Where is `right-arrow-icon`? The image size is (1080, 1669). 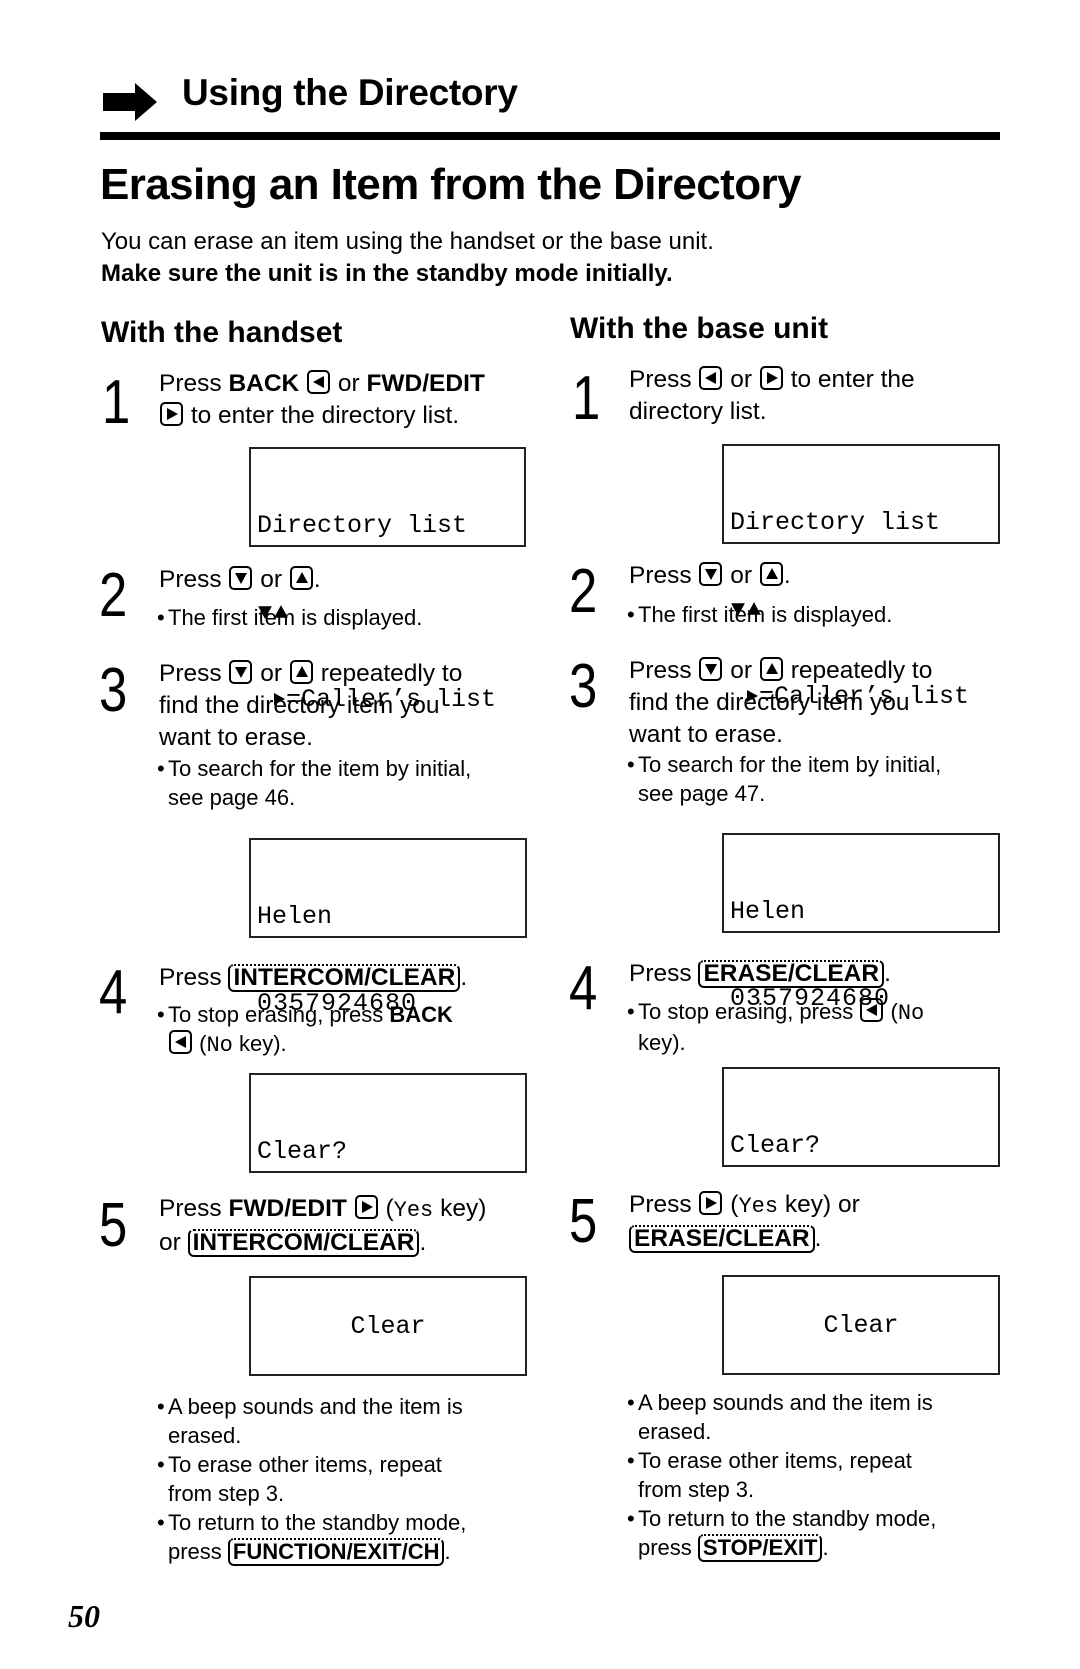 right-arrow-icon is located at coordinates (130, 102).